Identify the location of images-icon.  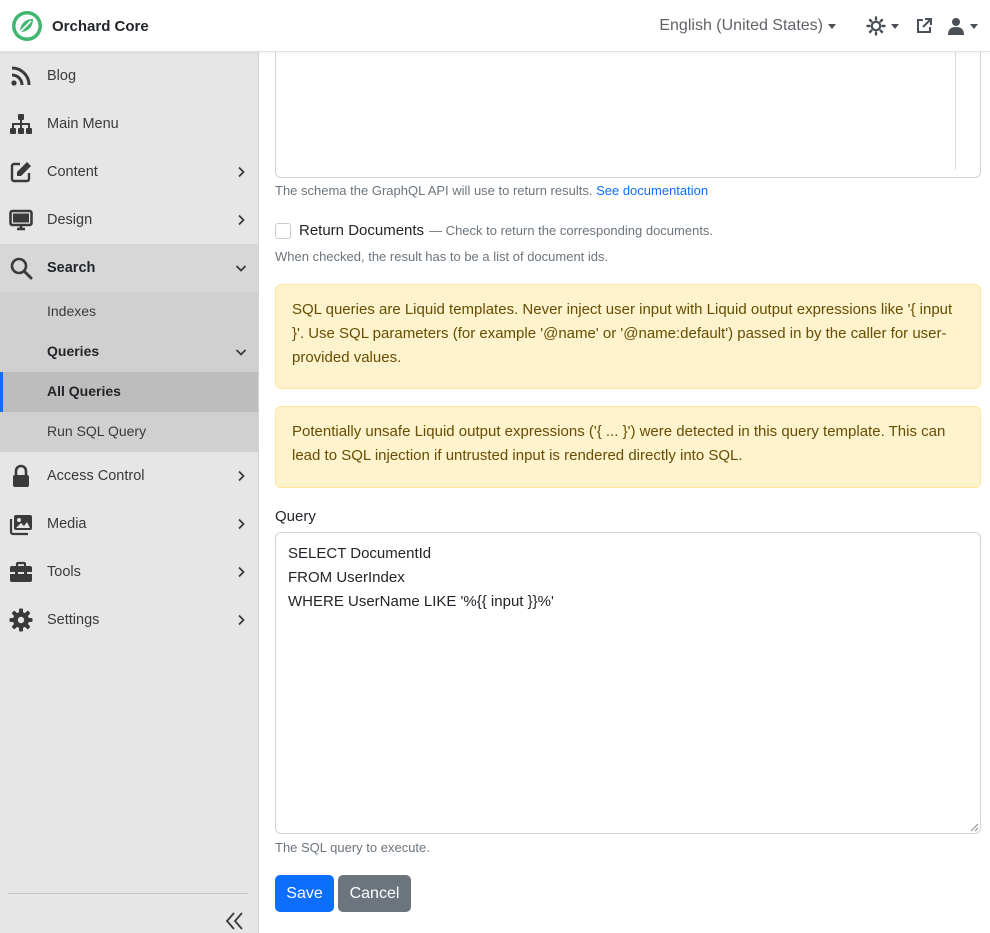
(20, 525).